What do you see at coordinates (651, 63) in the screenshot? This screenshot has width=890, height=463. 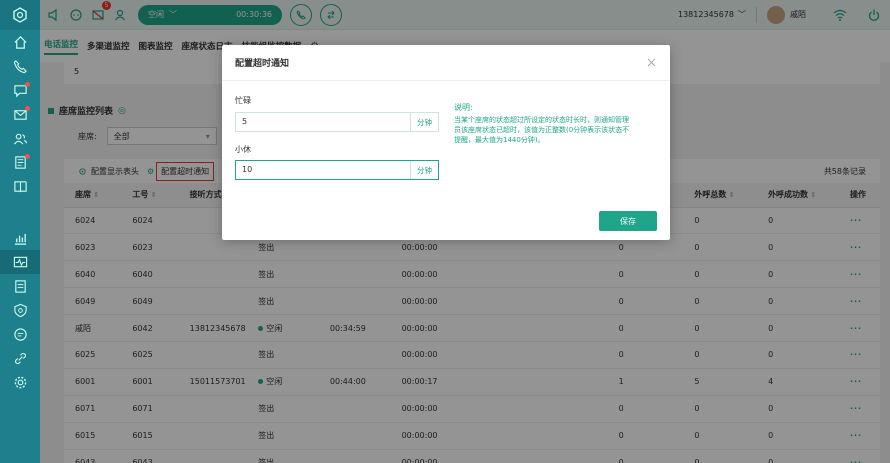 I see `close-icon` at bounding box center [651, 63].